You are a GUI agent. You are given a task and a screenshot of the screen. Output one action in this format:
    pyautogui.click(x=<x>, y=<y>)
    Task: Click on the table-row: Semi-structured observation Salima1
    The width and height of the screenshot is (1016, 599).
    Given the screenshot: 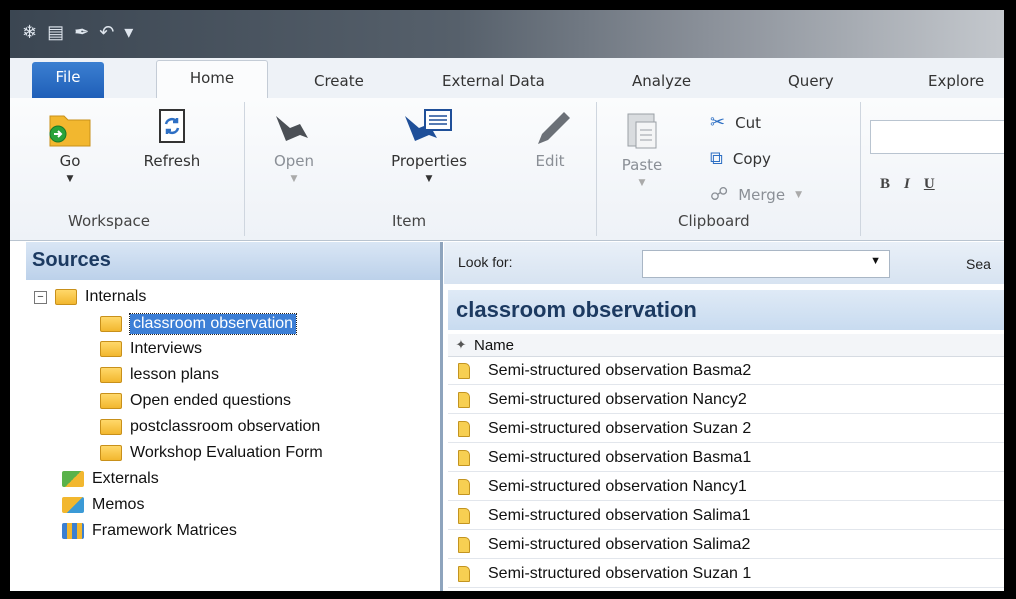 What is the action you would take?
    pyautogui.click(x=726, y=516)
    